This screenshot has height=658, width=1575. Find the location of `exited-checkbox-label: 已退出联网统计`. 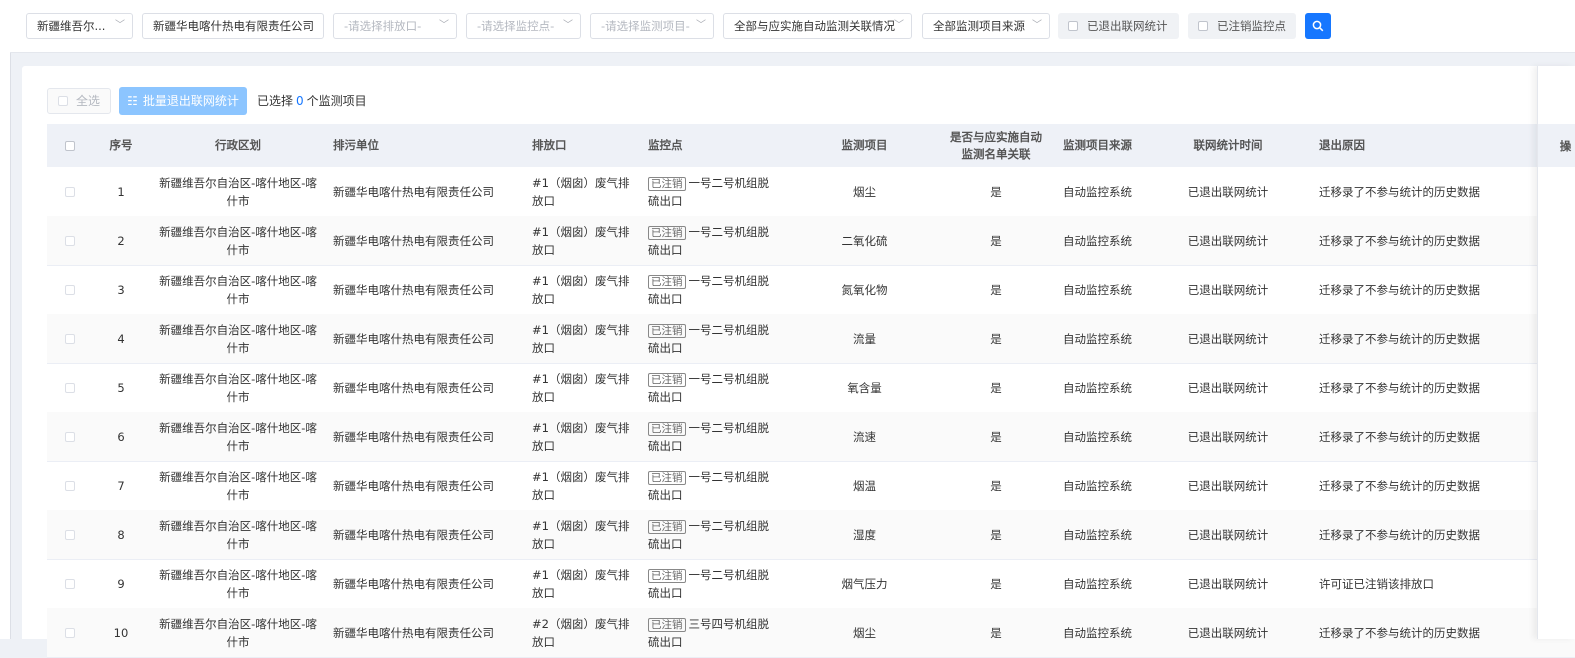

exited-checkbox-label: 已退出联网统计 is located at coordinates (1127, 26).